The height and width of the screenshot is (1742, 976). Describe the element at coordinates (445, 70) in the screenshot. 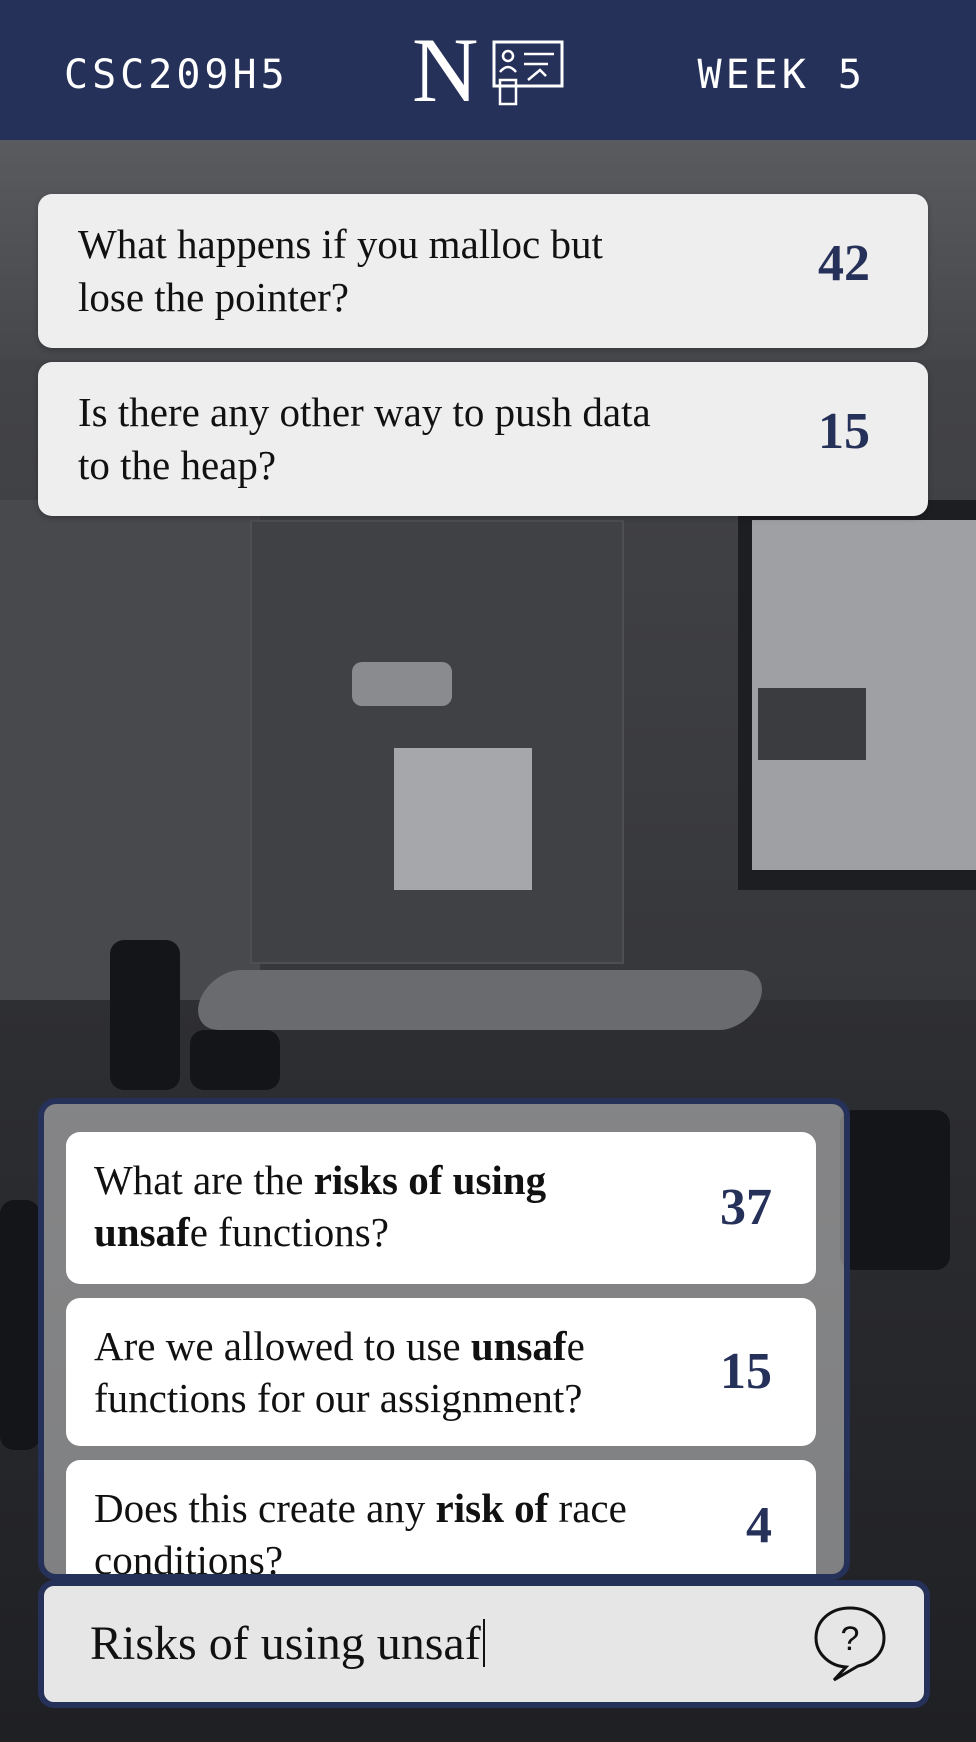

I see `logo-letter: N` at that location.